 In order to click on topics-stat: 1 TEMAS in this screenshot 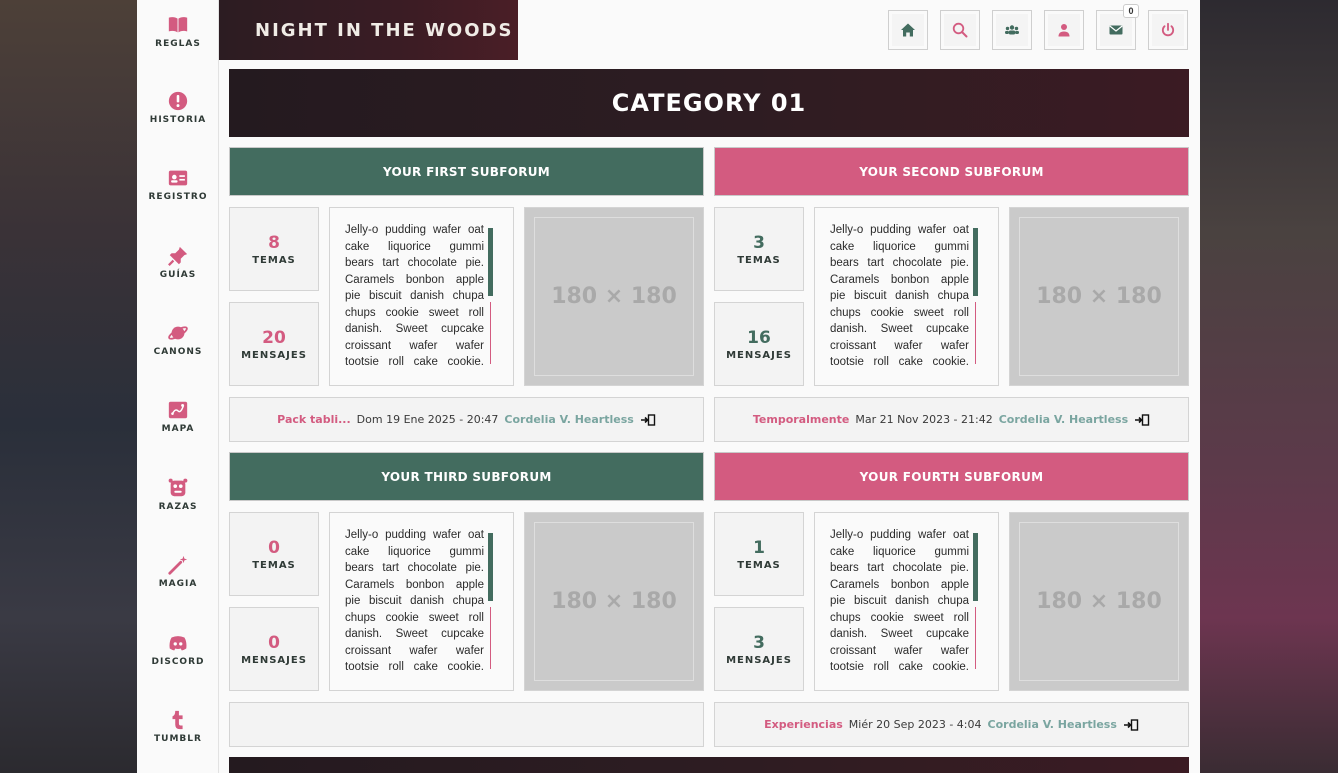, I will do `click(759, 554)`.